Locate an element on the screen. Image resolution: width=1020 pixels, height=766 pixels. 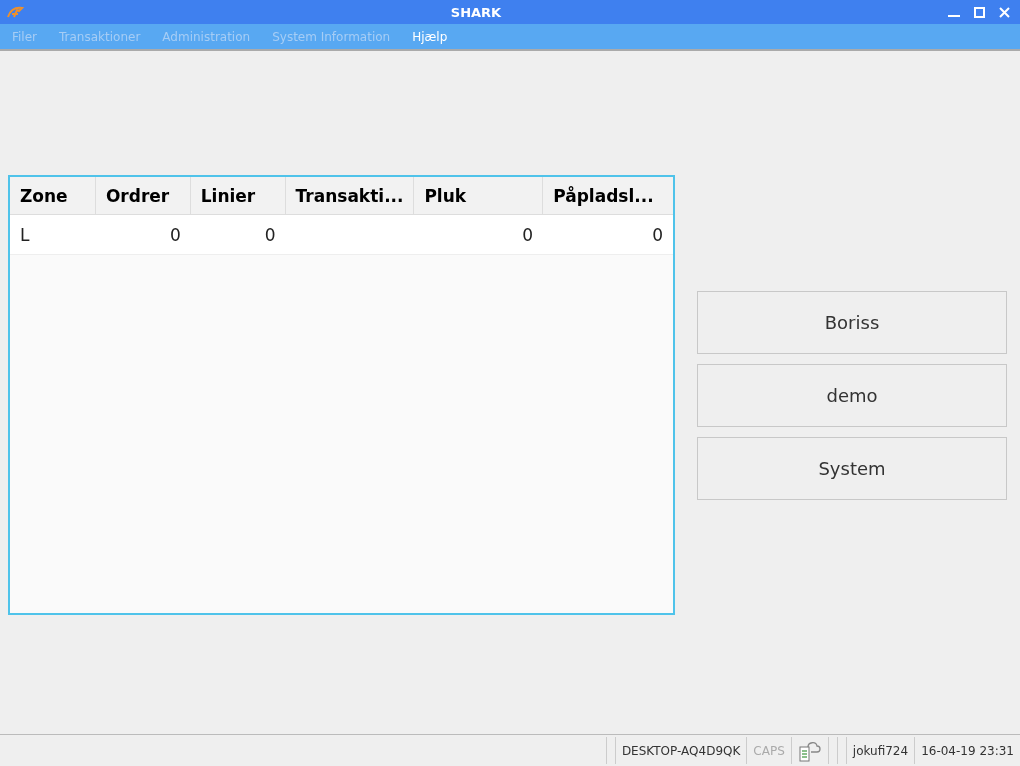
column-header: Linier is located at coordinates (238, 195).